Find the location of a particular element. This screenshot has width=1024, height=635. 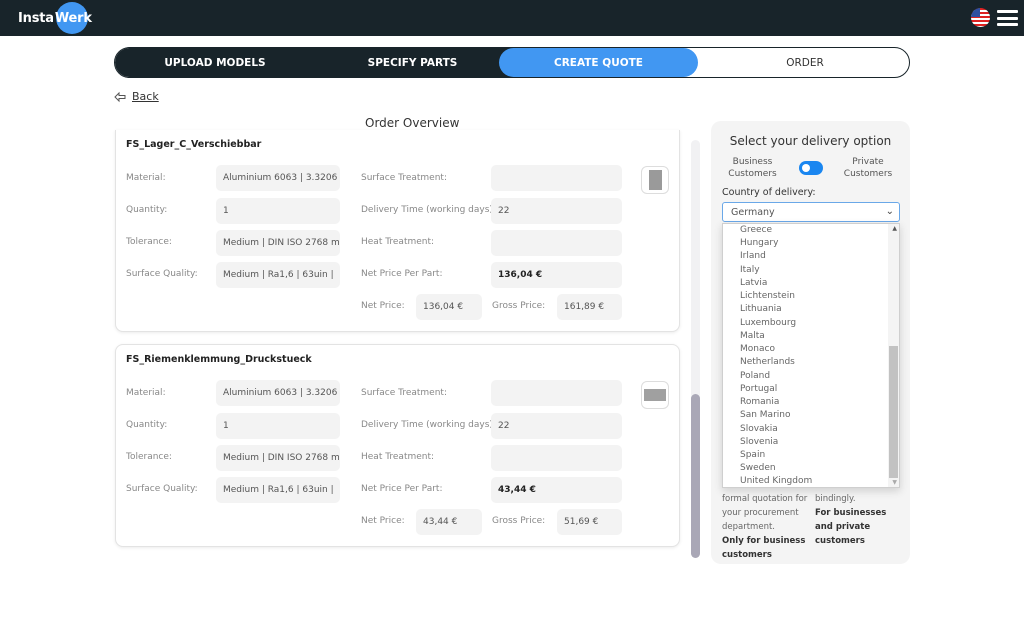

country-option: Irland is located at coordinates (753, 256).